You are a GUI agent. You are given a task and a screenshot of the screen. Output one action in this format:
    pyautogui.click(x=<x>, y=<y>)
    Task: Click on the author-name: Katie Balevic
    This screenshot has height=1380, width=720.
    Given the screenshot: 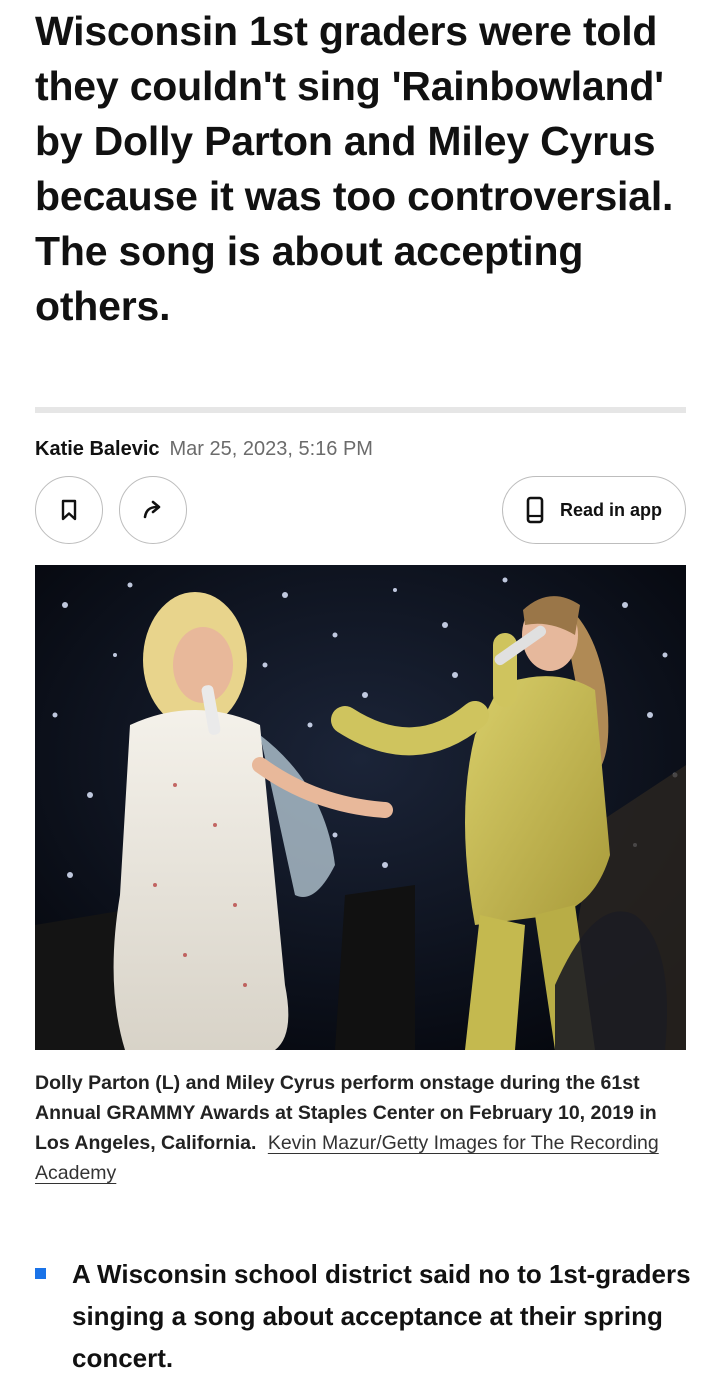 What is the action you would take?
    pyautogui.click(x=97, y=449)
    